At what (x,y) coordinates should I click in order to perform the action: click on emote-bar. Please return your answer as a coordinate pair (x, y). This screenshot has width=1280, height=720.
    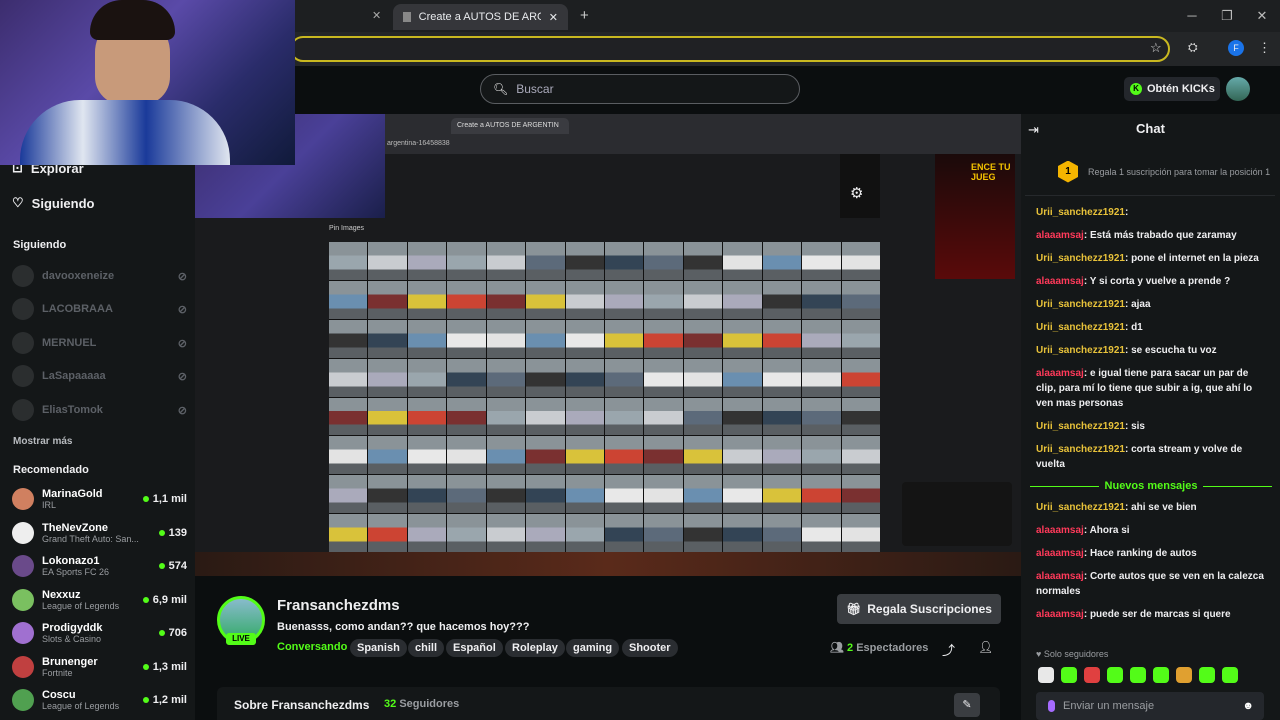
    Looking at the image, I should click on (1138, 675).